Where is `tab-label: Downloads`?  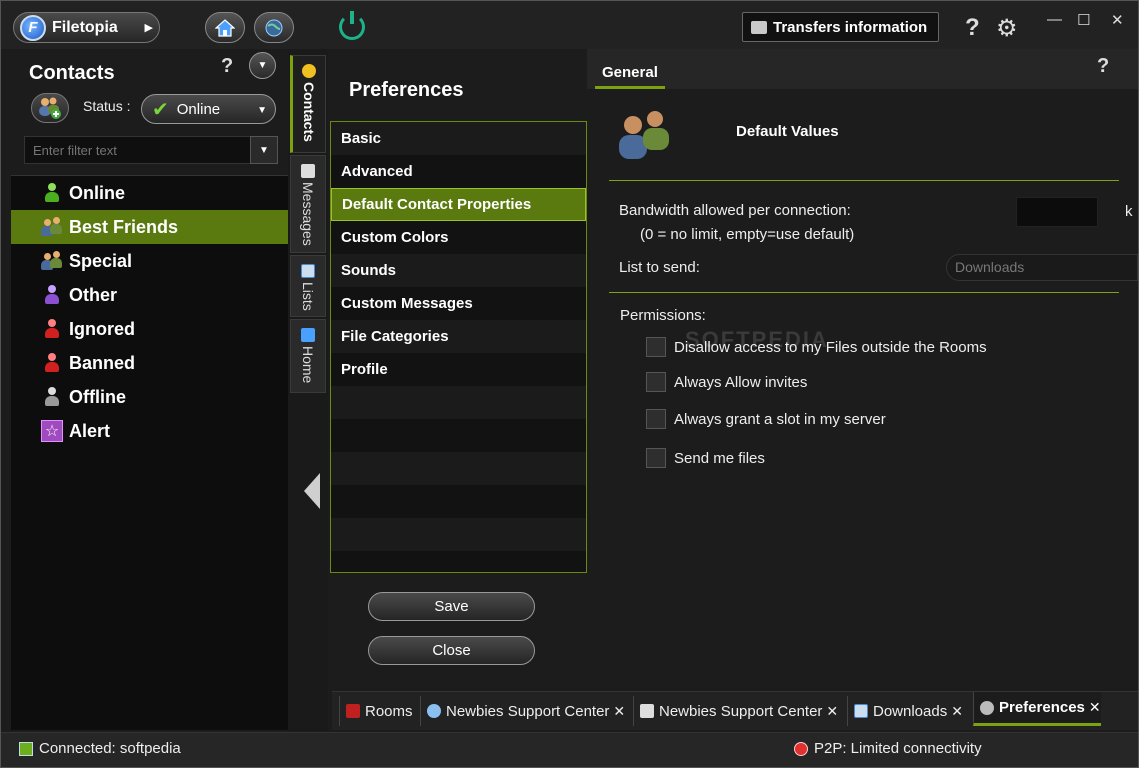 tab-label: Downloads is located at coordinates (910, 711).